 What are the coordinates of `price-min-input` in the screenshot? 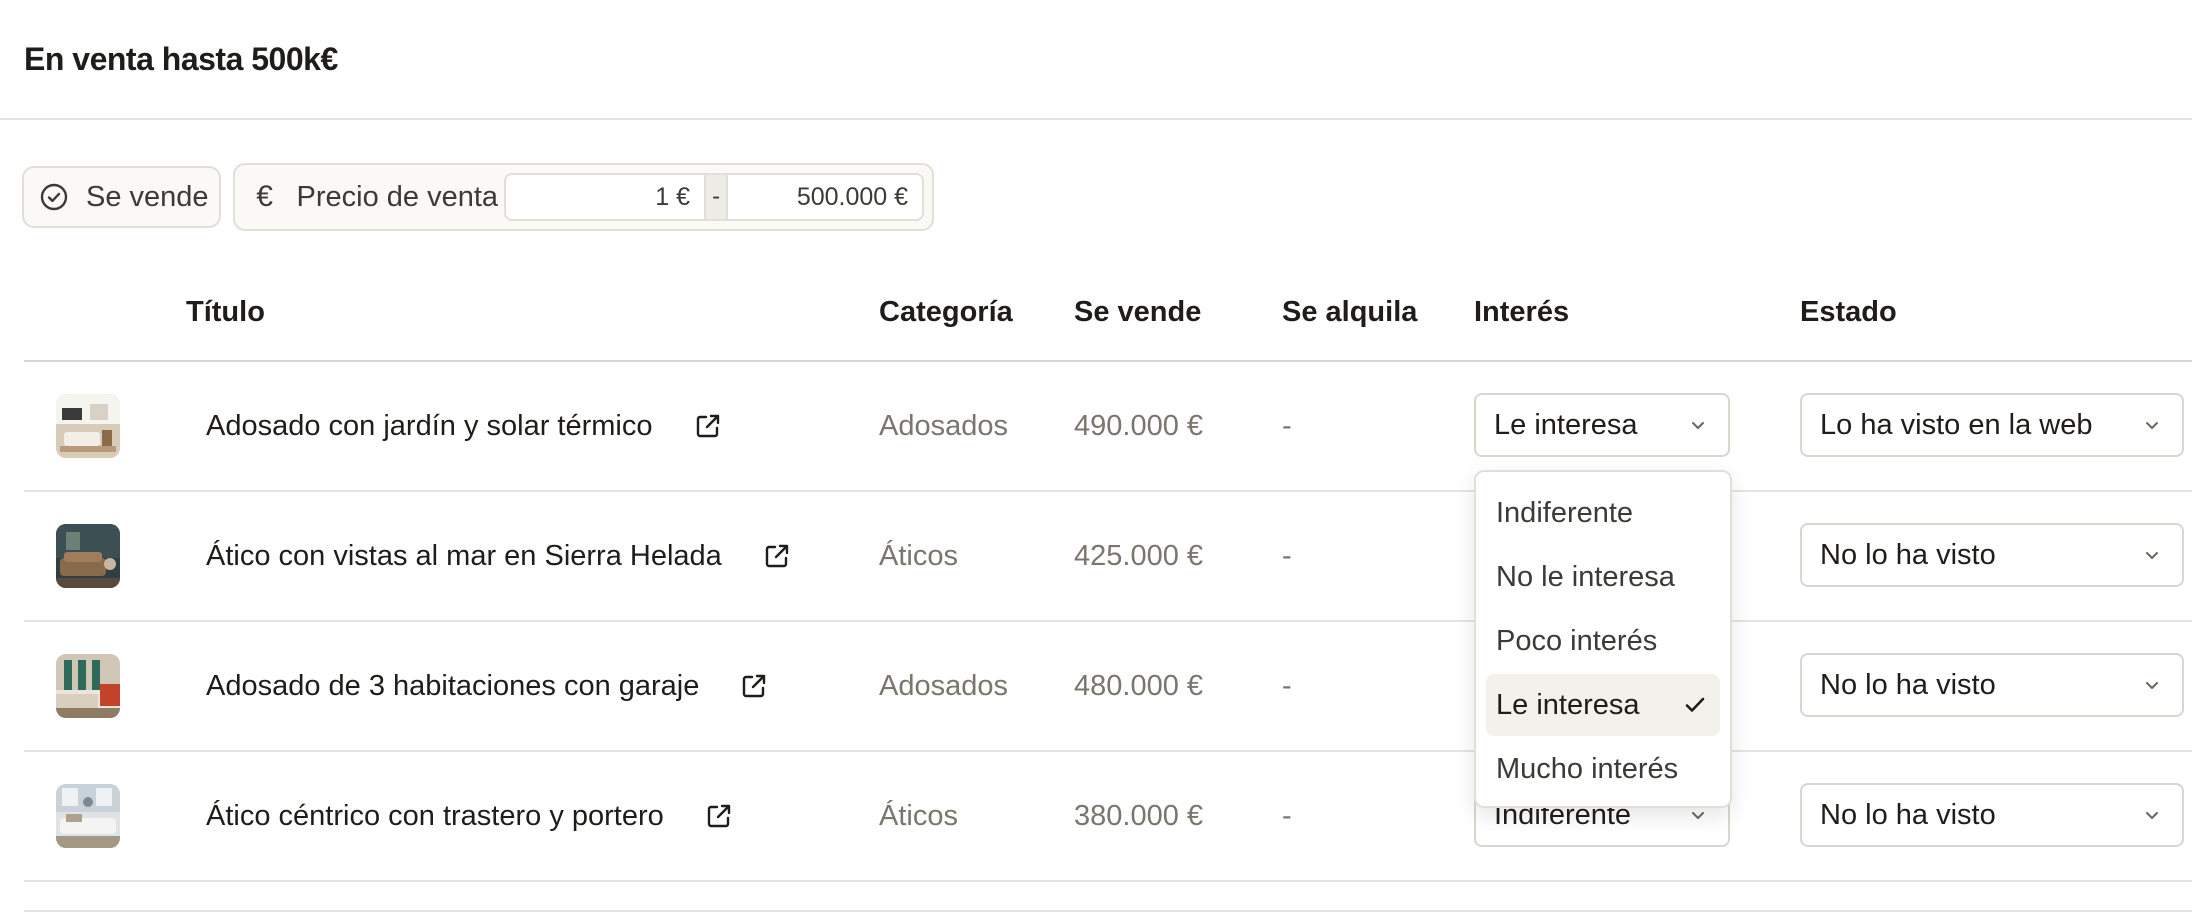 It's located at (605, 197).